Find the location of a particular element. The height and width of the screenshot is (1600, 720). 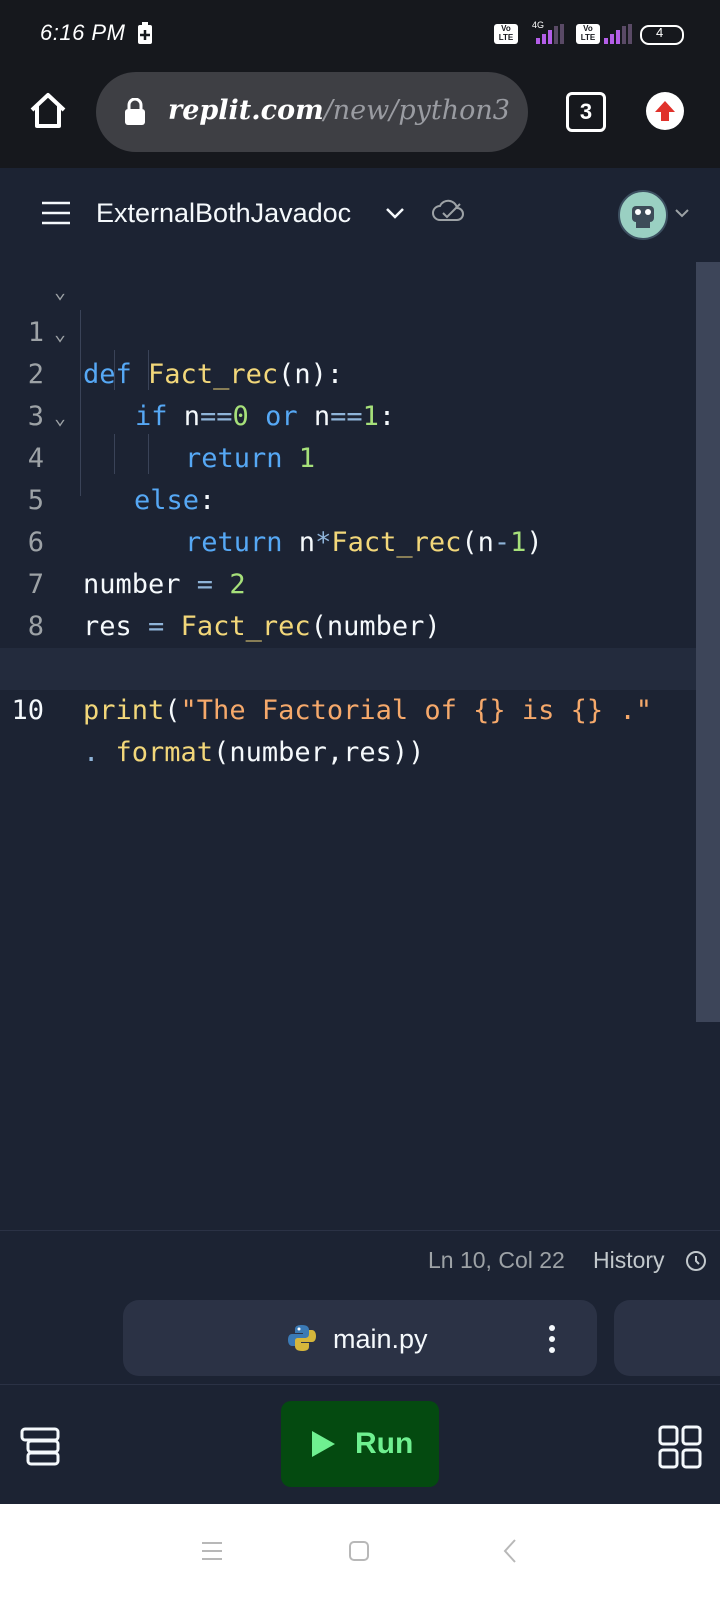

layers-icon is located at coordinates (40, 1447).